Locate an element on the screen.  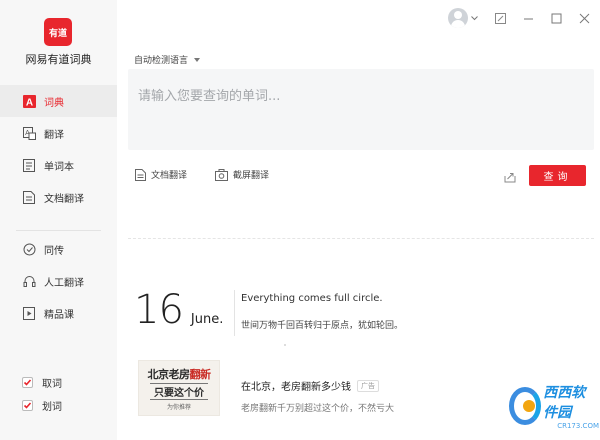
news-description: 老房翻新千万别超过这个价，不然亏大 is located at coordinates (317, 407).